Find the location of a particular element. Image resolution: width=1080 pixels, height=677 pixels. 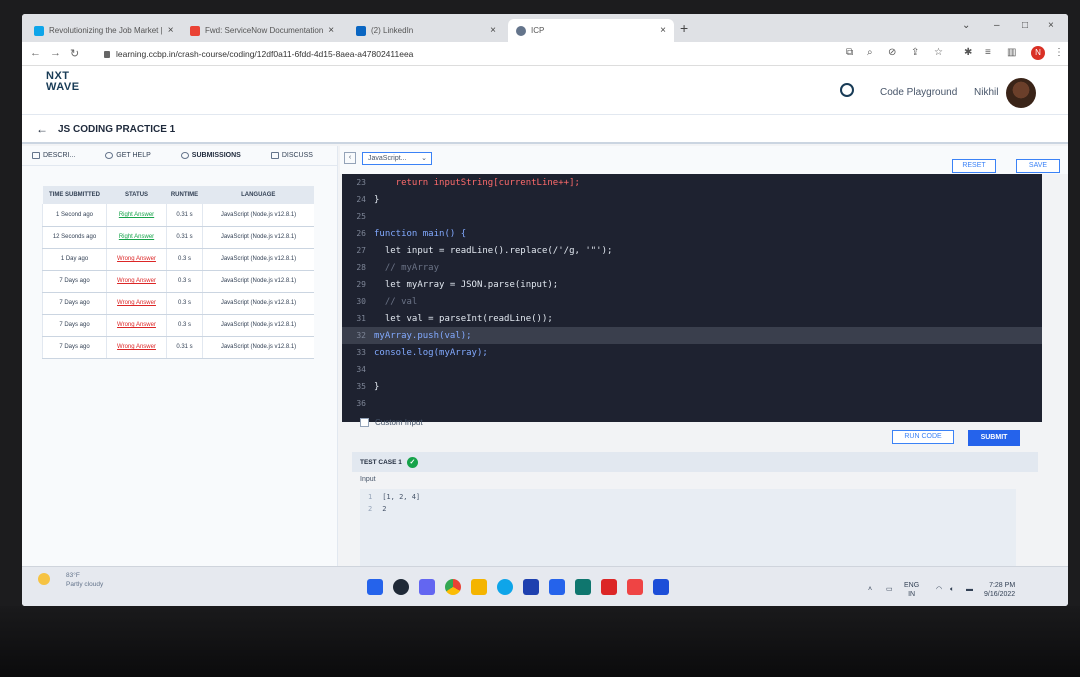

code-line: 30 // val is located at coordinates (692, 301).